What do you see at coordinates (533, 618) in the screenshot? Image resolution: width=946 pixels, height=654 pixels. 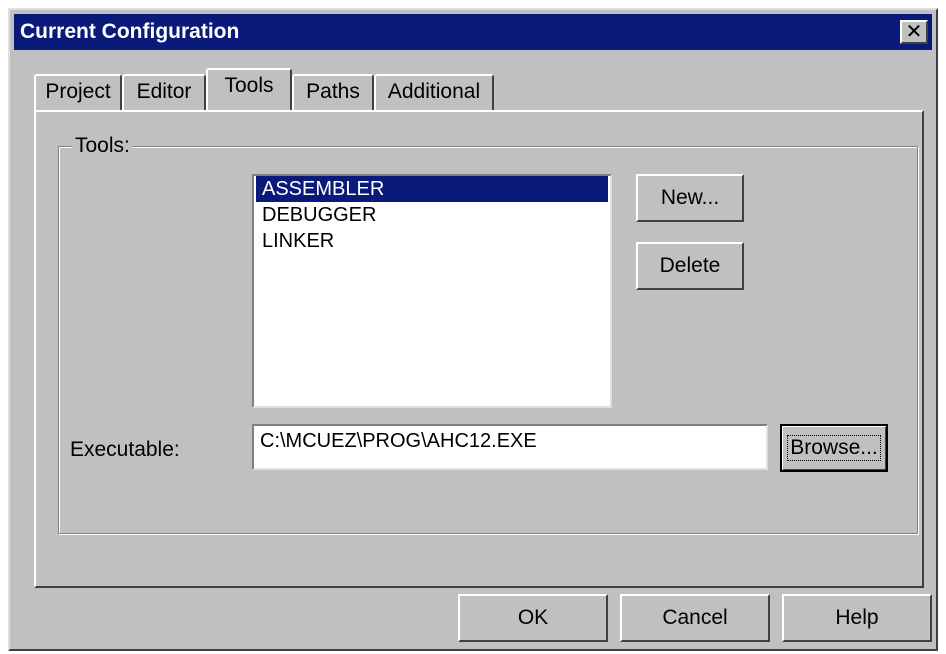 I see `ok-button: OK` at bounding box center [533, 618].